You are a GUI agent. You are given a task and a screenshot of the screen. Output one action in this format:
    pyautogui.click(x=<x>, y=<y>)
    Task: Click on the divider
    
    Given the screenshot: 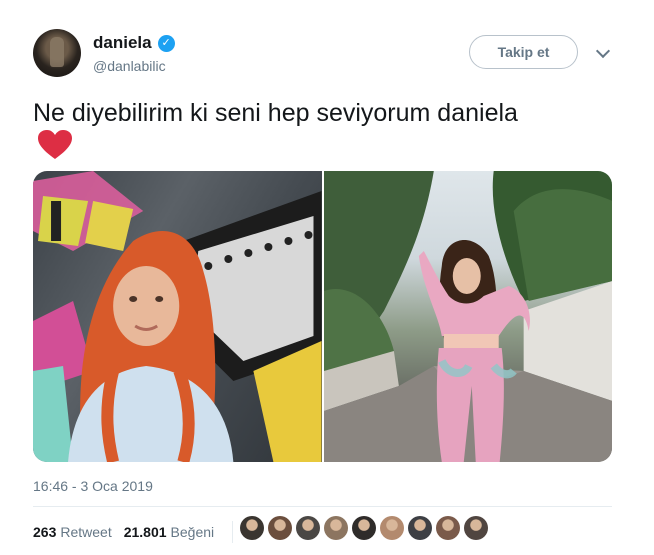 What is the action you would take?
    pyautogui.click(x=322, y=506)
    